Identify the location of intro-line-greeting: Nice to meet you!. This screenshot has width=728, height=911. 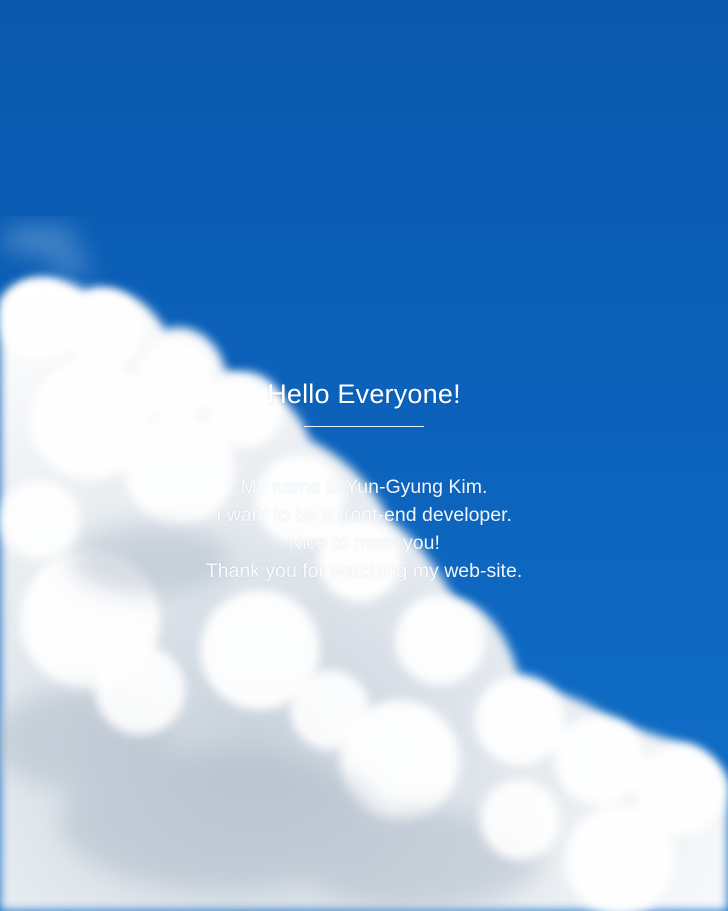
(364, 543).